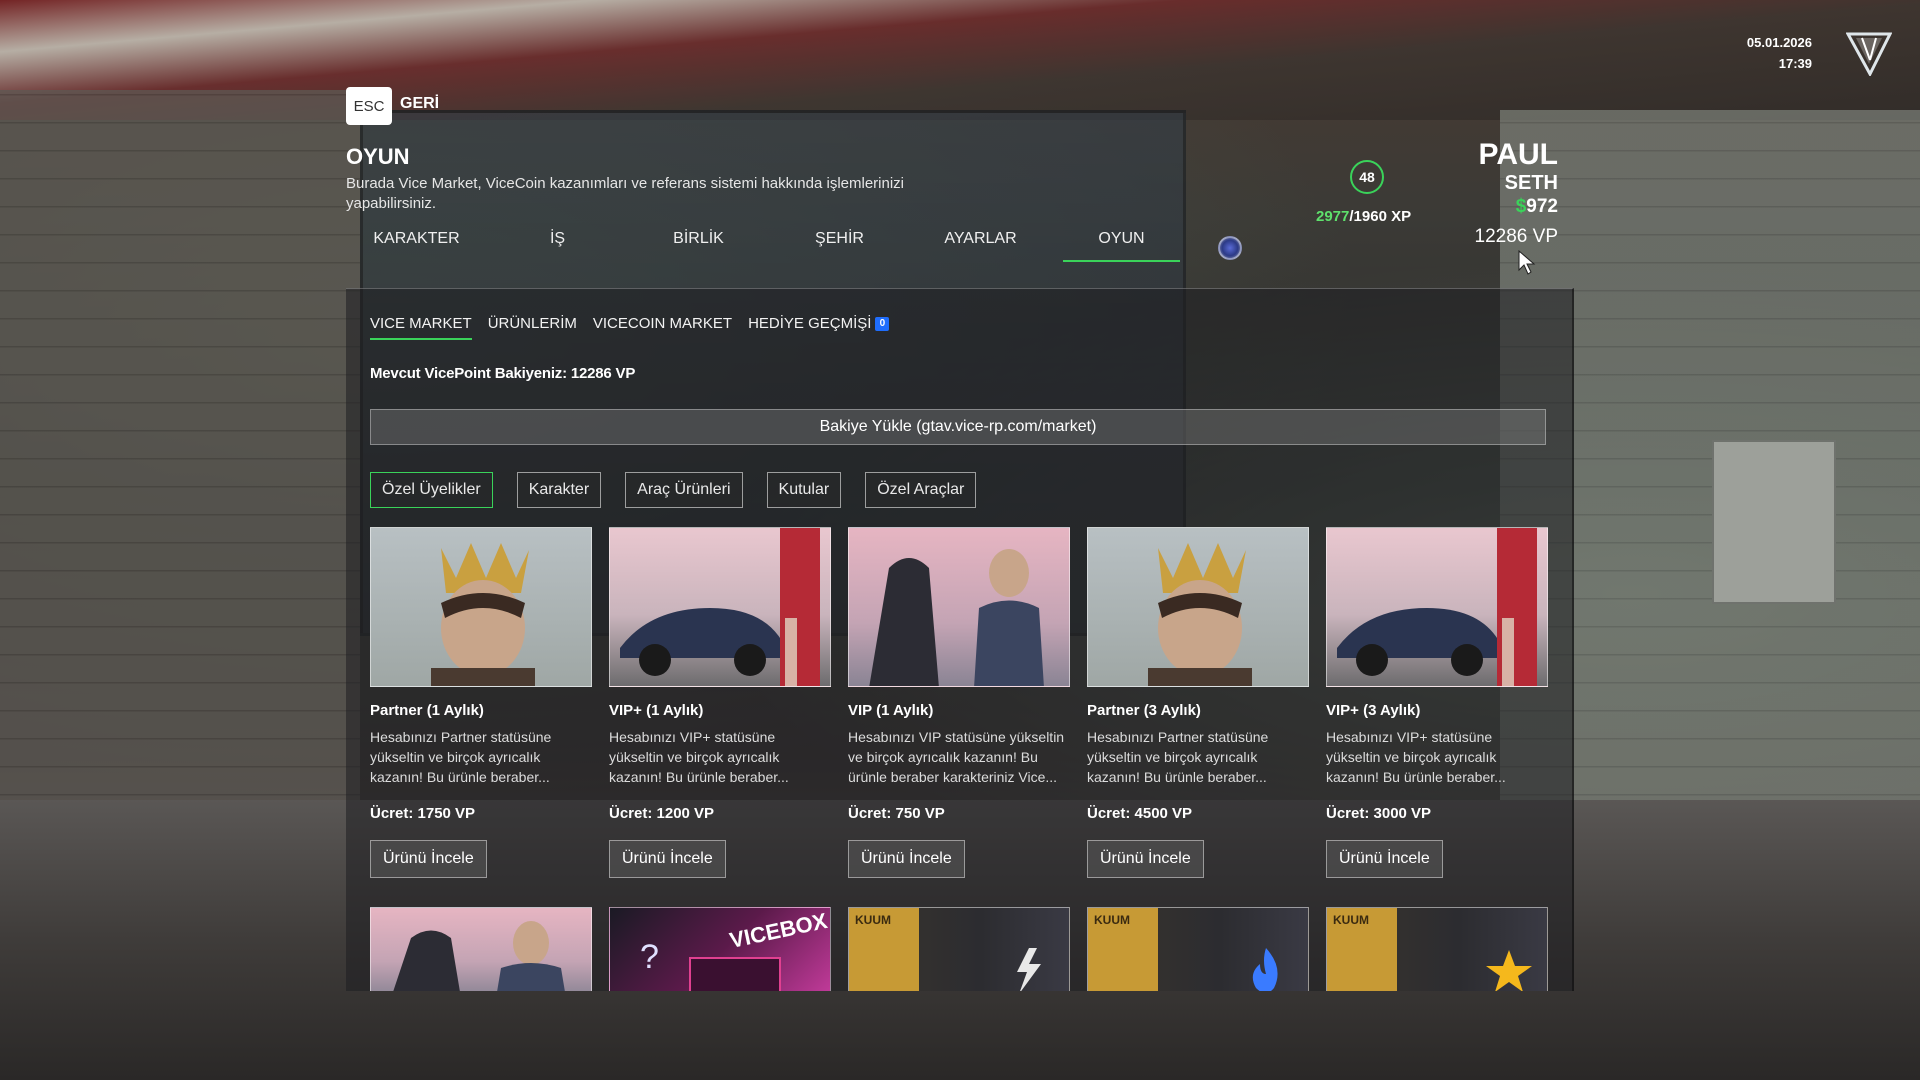 The height and width of the screenshot is (1080, 1920). Describe the element at coordinates (1121, 246) in the screenshot. I see `tab-oyun: OYUN` at that location.